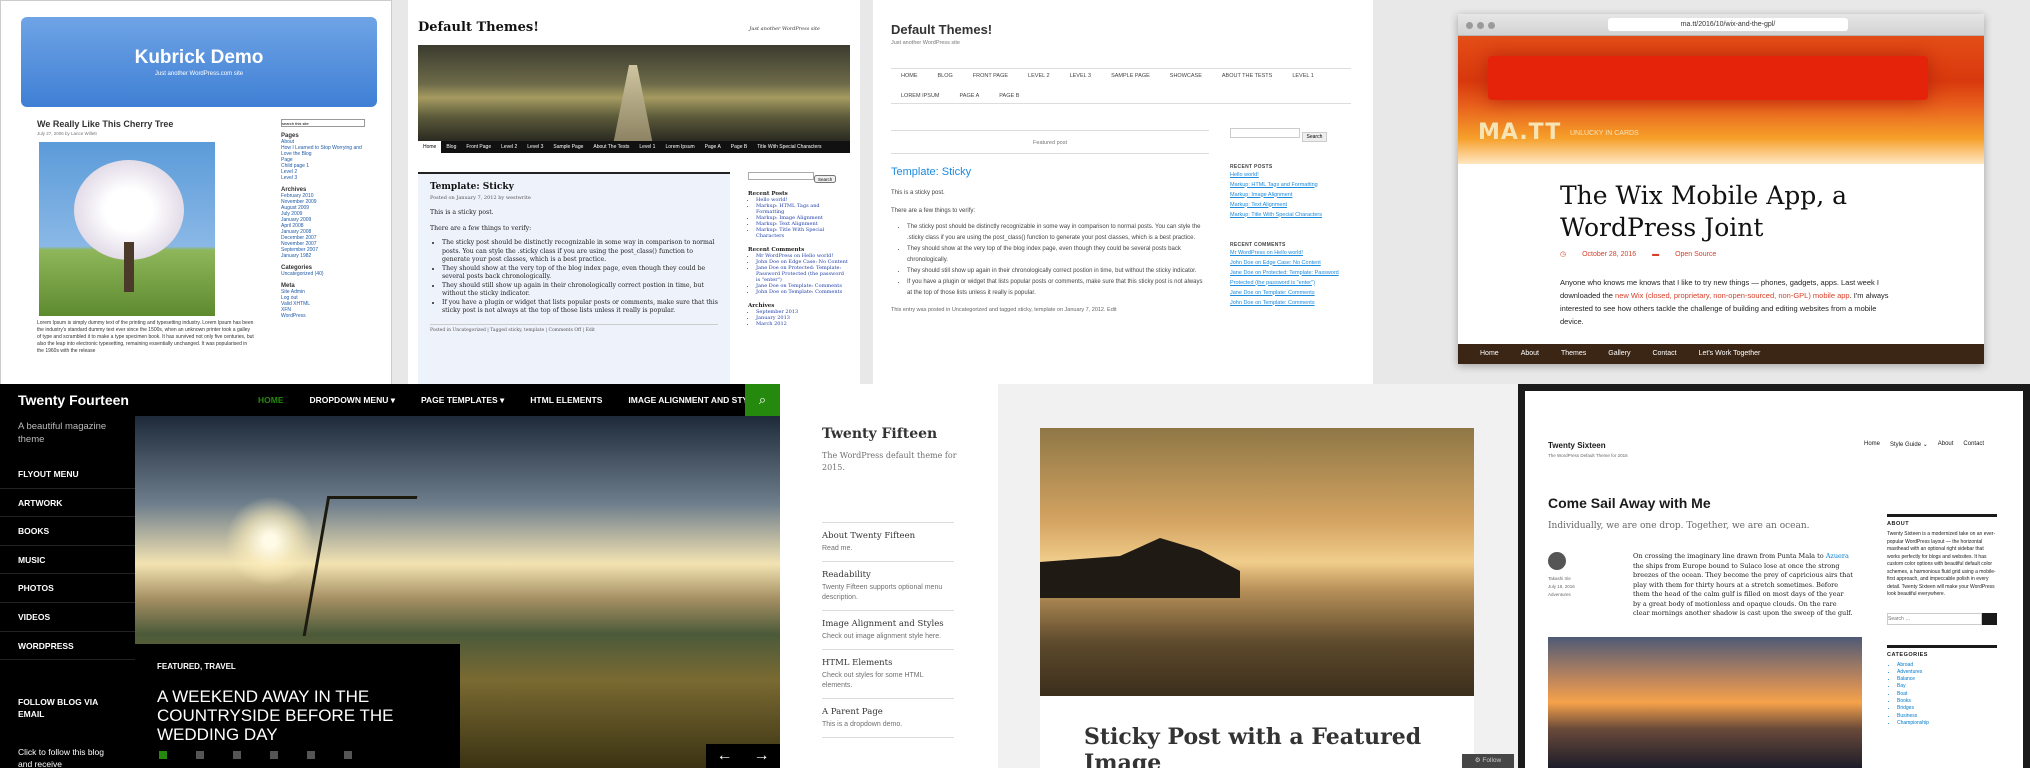  I want to click on post-title: Come Sail Away with Me, so click(1629, 503).